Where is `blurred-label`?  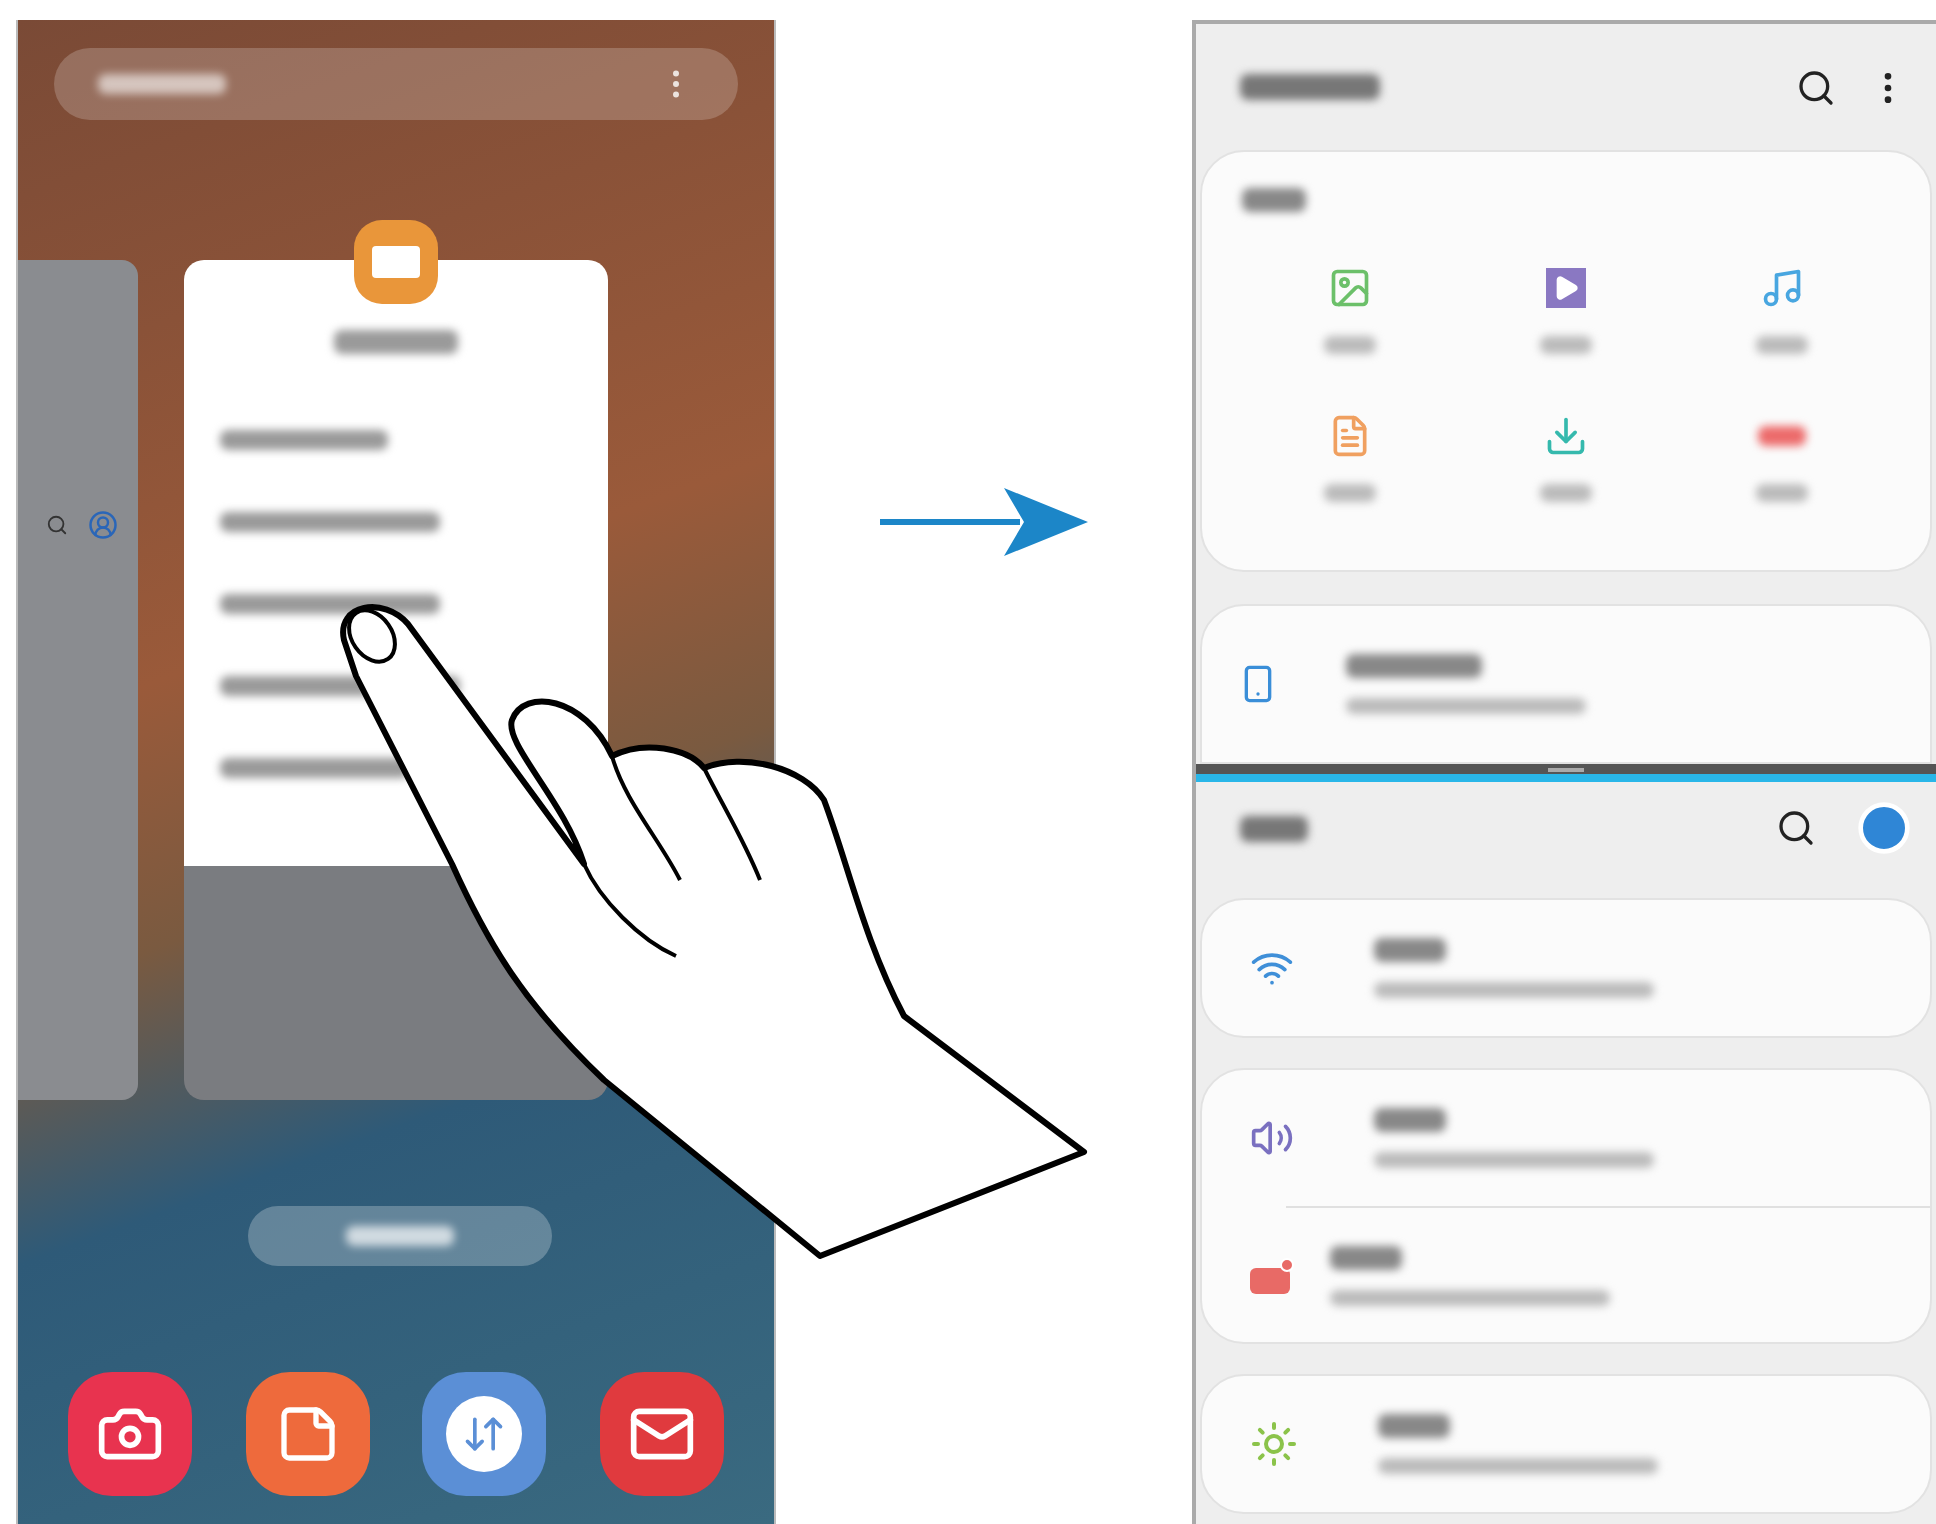 blurred-label is located at coordinates (1782, 436).